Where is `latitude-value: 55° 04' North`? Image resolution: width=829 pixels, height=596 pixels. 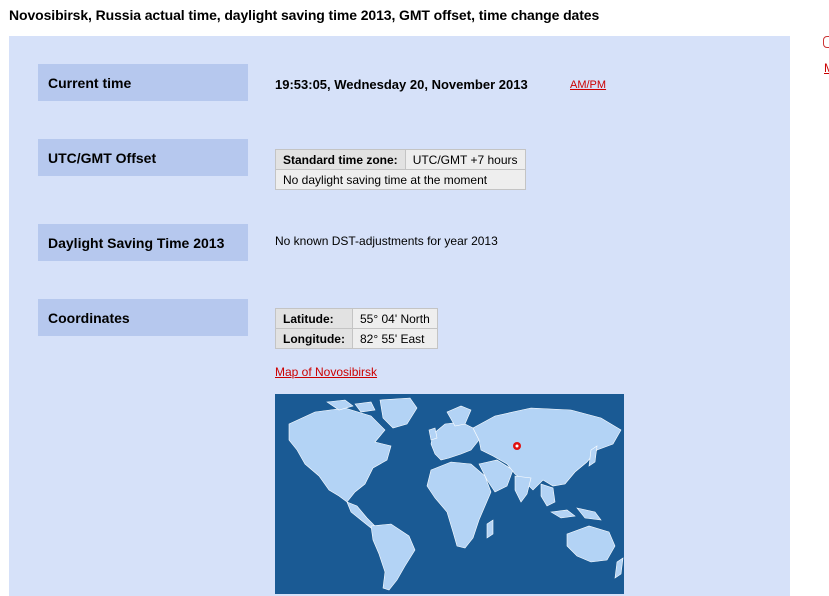 latitude-value: 55° 04' North is located at coordinates (394, 318).